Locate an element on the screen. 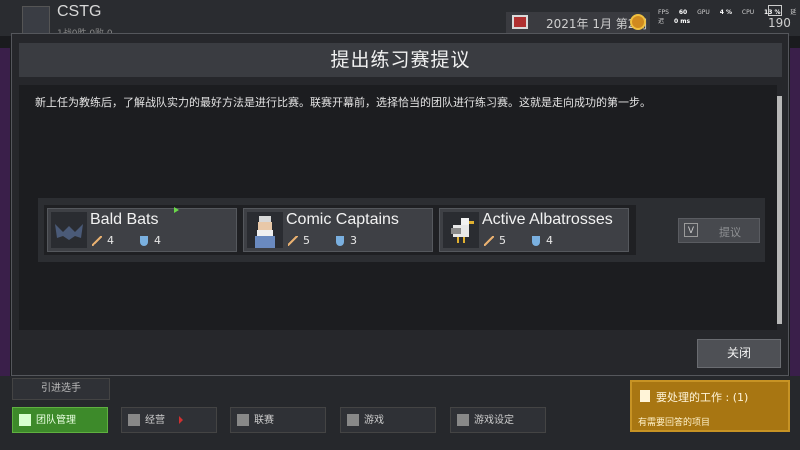 This screenshot has height=450, width=800. propose-button: V 提议 is located at coordinates (719, 230).